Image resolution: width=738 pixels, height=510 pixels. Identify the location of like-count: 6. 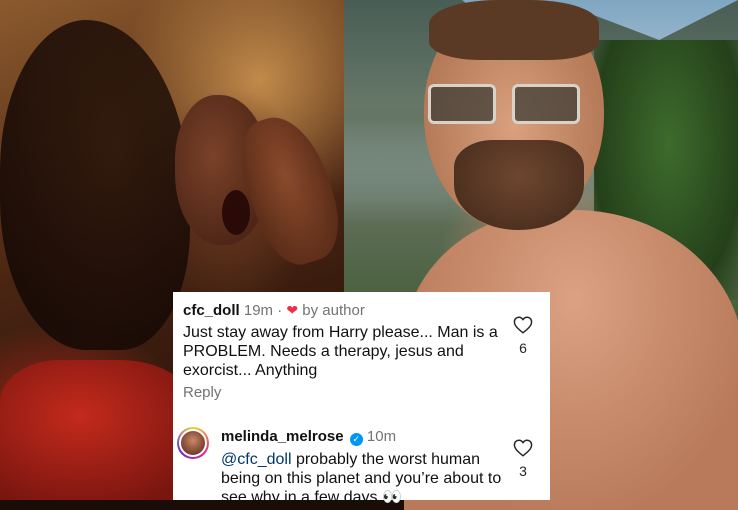
(523, 348).